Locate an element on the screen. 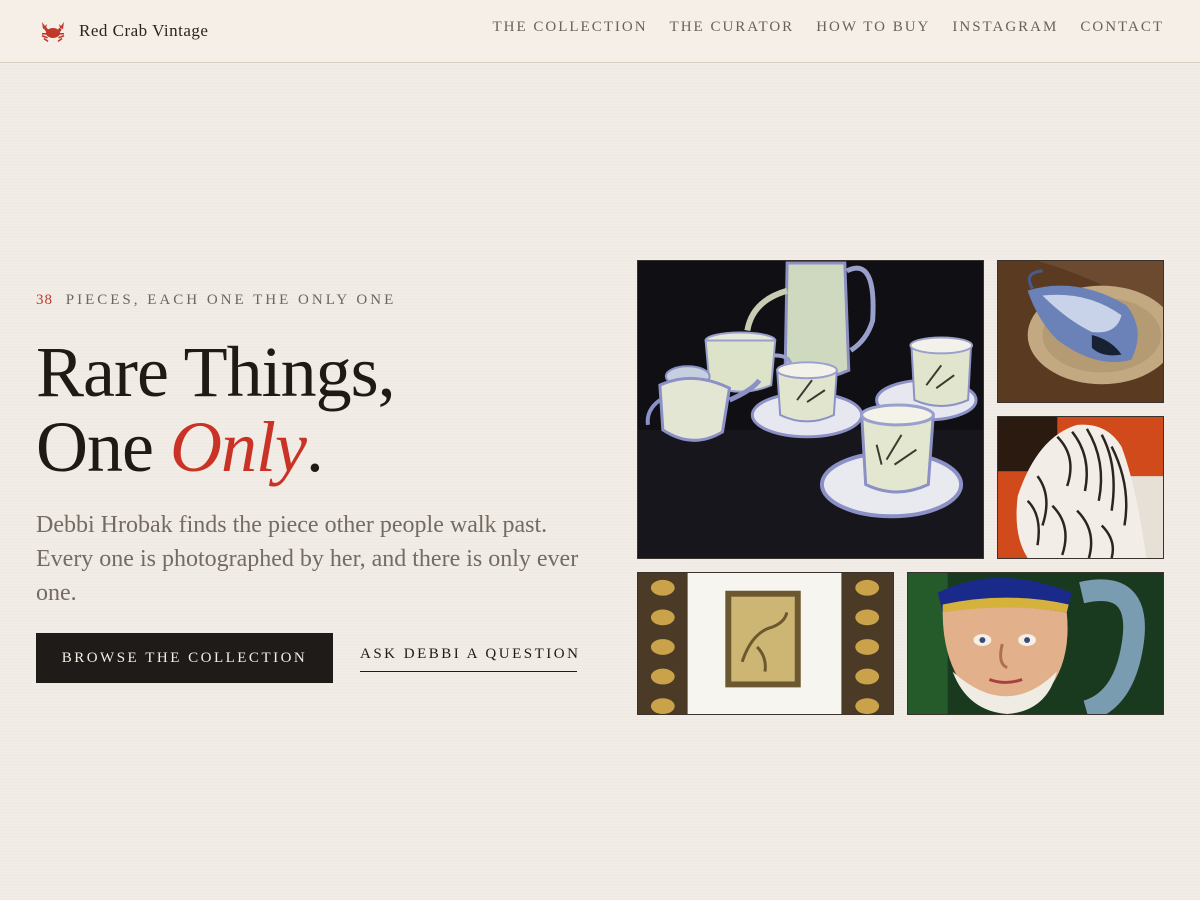  brand-name: Red Crab Vintage is located at coordinates (144, 30).